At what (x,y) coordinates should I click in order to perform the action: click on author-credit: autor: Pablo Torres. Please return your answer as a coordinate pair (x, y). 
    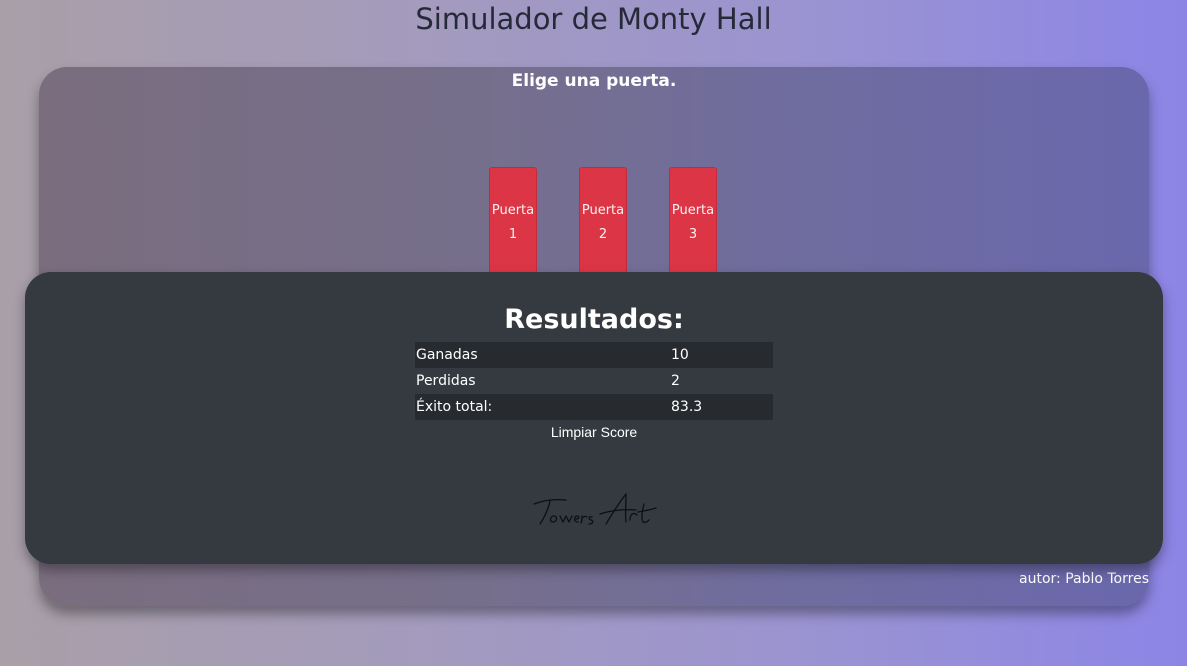
    Looking at the image, I should click on (1084, 579).